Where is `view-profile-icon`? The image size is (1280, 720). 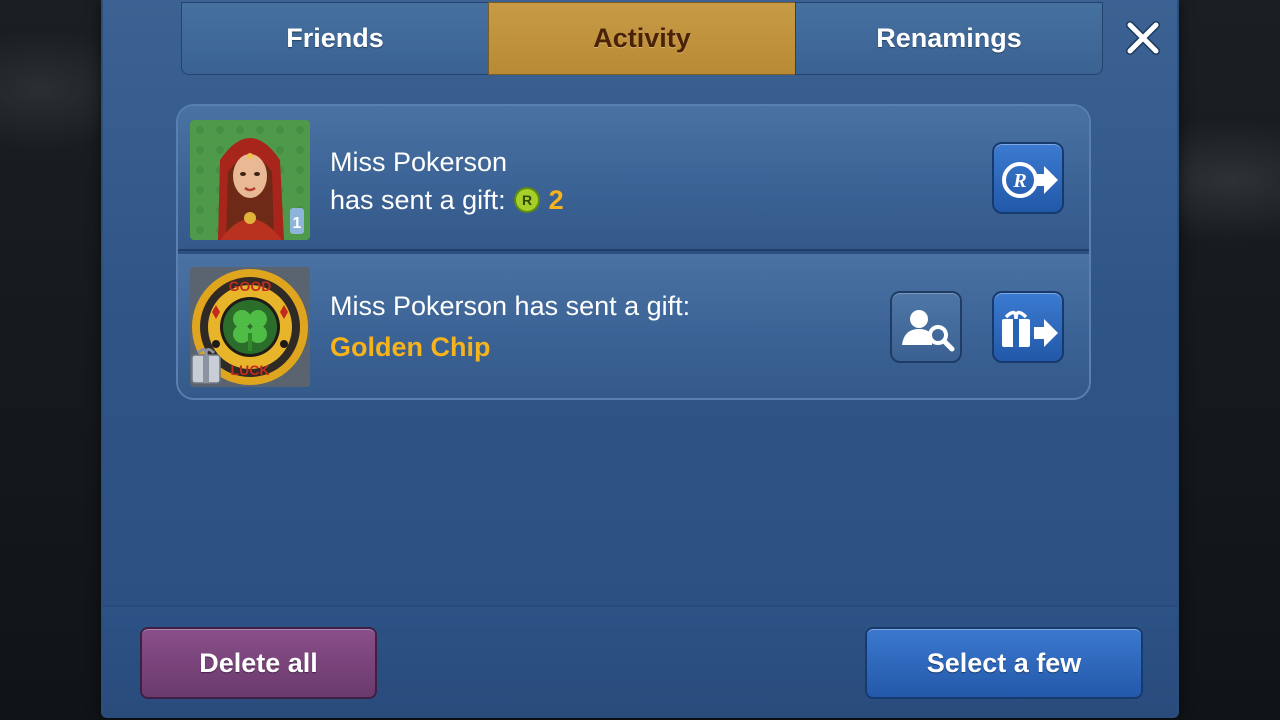
view-profile-icon is located at coordinates (928, 331).